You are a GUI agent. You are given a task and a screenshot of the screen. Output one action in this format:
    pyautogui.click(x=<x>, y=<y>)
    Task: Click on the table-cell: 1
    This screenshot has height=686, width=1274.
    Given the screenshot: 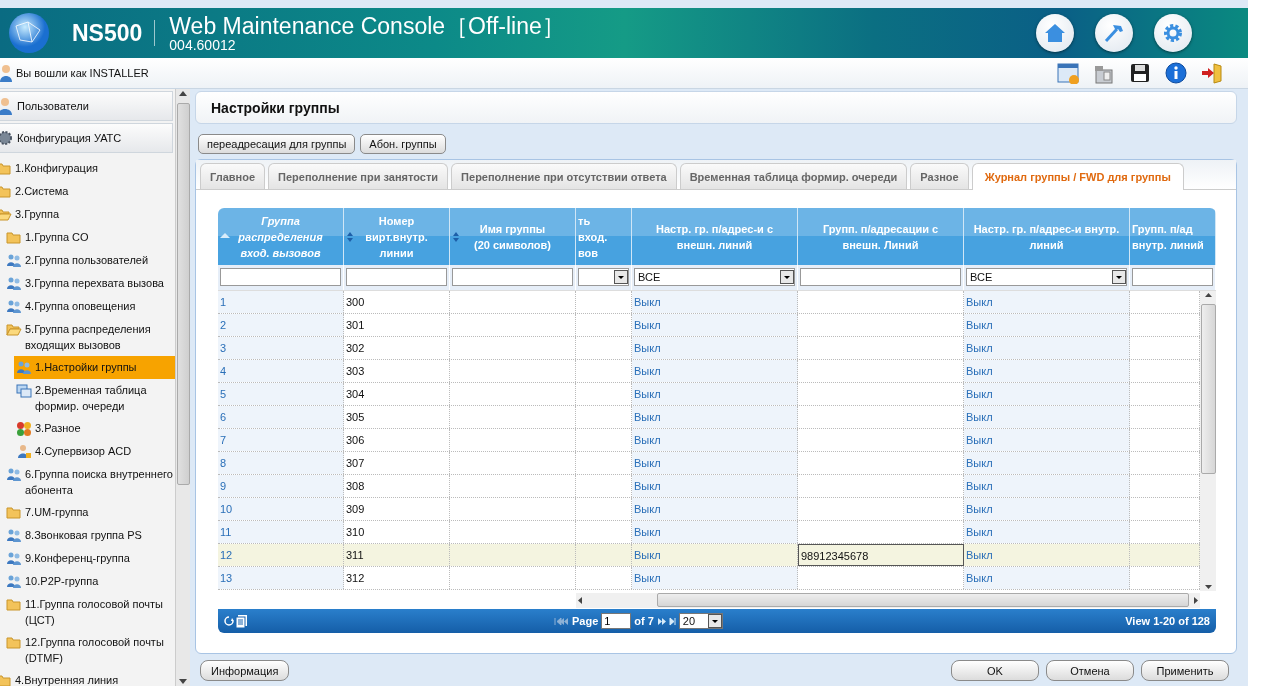 What is the action you would take?
    pyautogui.click(x=281, y=302)
    